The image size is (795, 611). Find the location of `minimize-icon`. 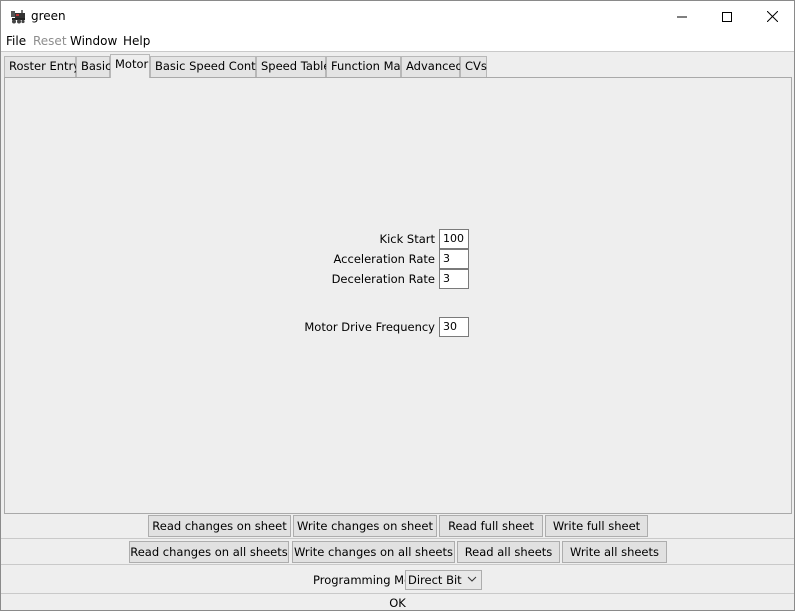

minimize-icon is located at coordinates (682, 16).